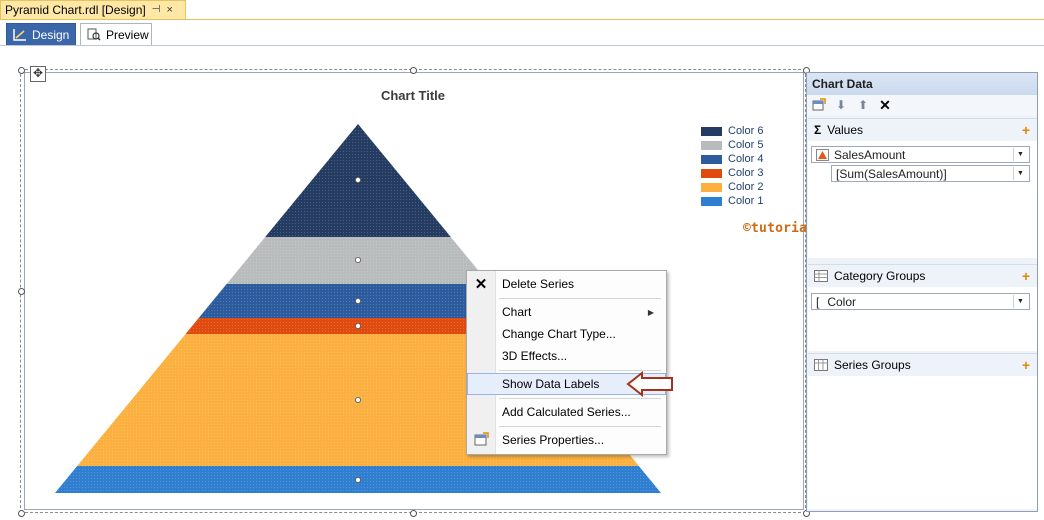 This screenshot has width=1044, height=520. I want to click on add-category-group-icon: +, so click(1026, 276).